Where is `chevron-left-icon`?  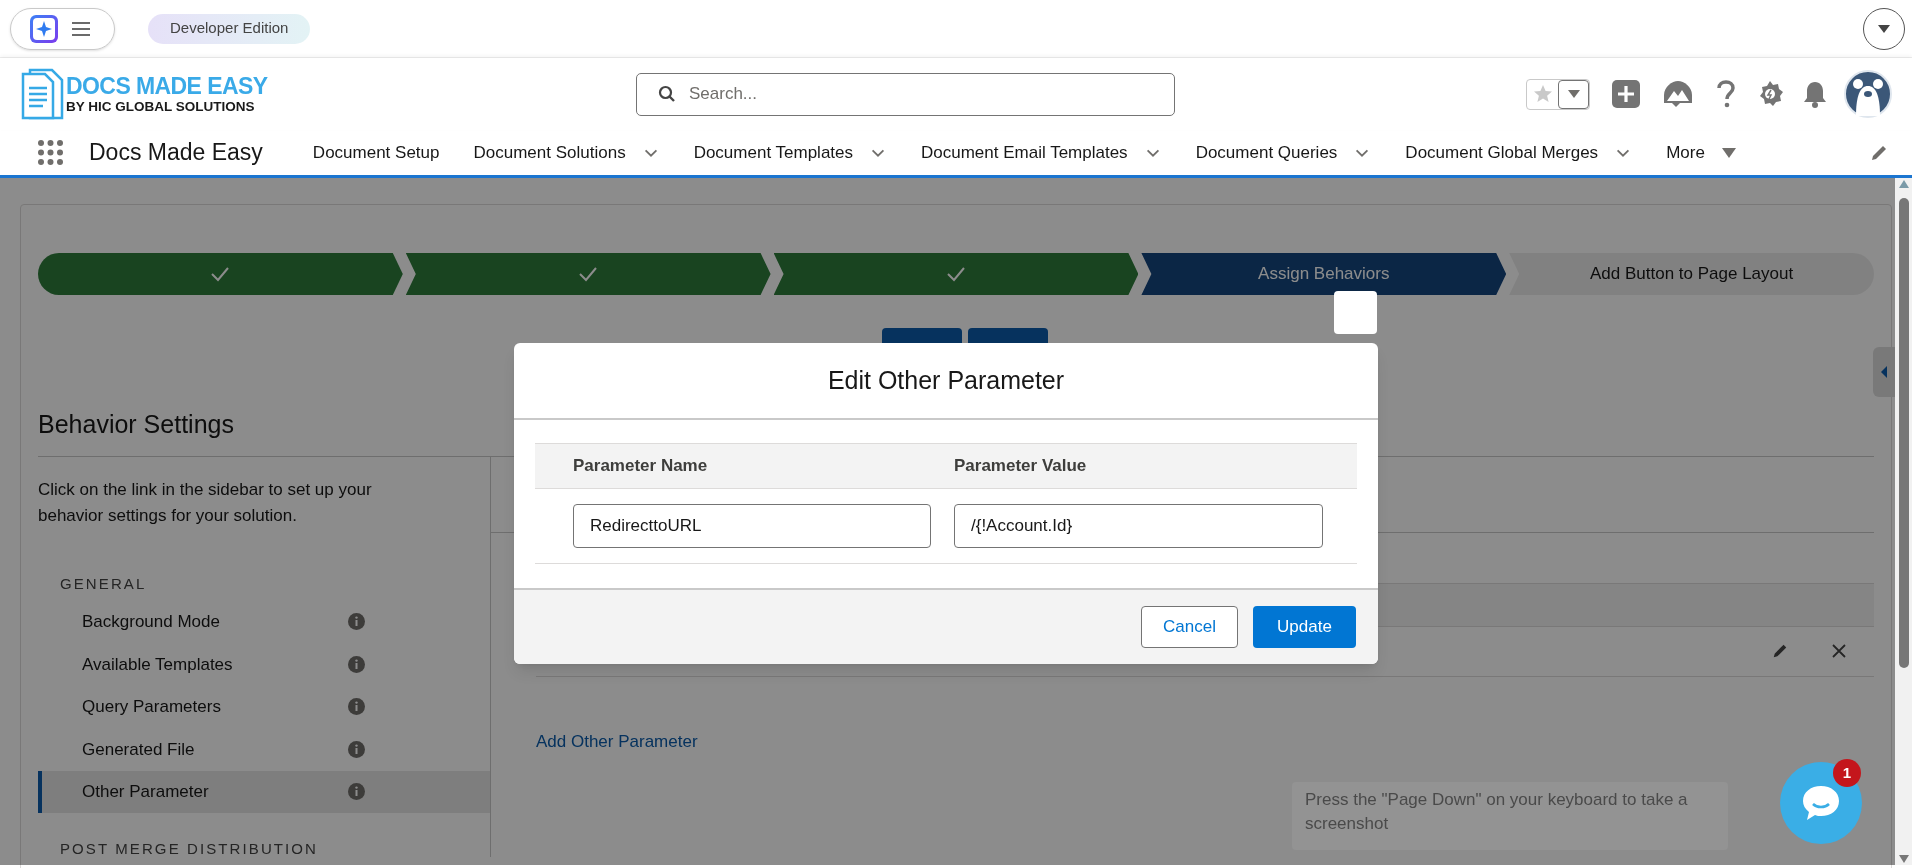 chevron-left-icon is located at coordinates (1884, 372).